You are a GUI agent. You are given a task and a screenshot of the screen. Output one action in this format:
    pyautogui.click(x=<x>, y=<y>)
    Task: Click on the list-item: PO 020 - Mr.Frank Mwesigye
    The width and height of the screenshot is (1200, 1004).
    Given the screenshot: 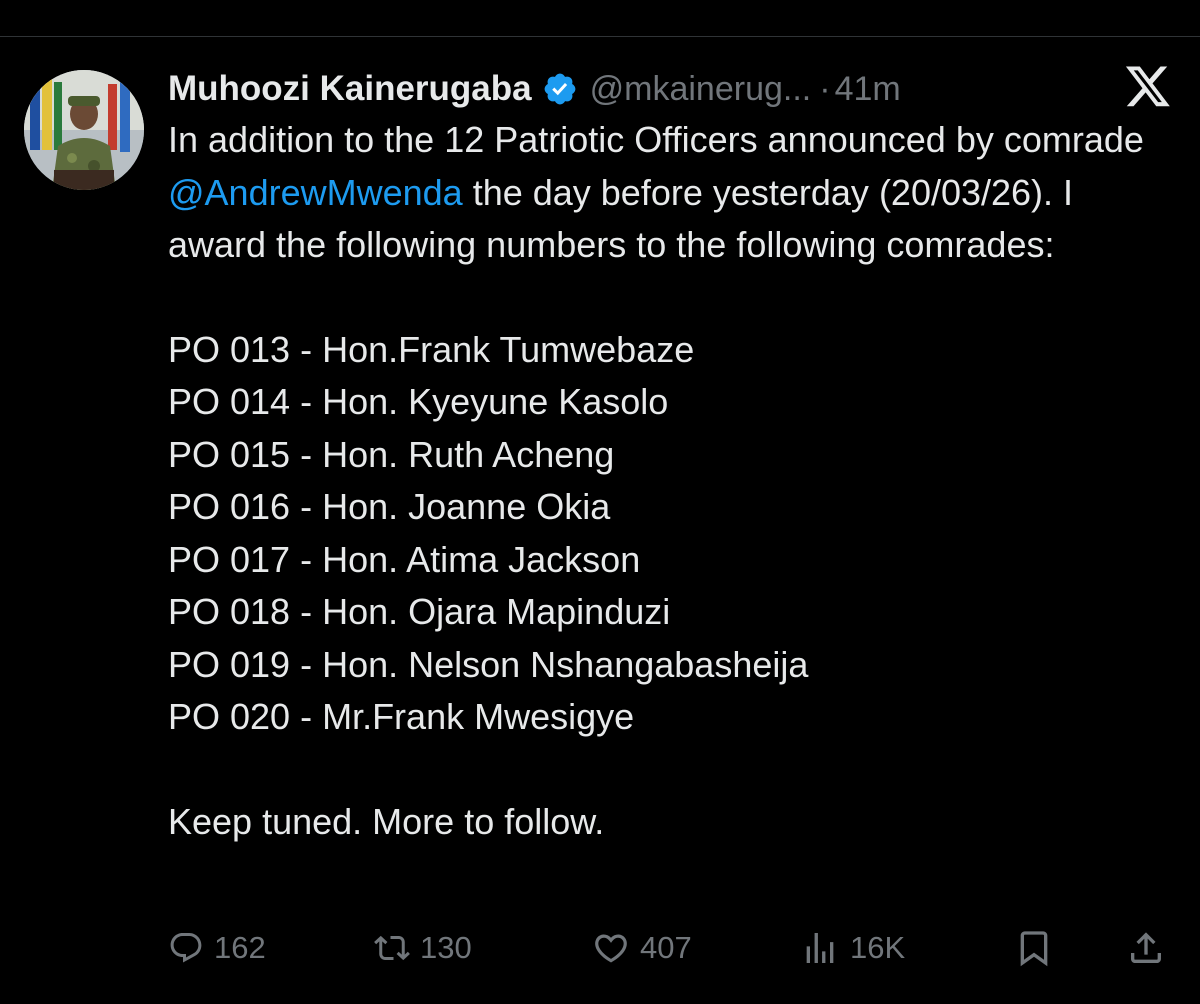 What is the action you would take?
    pyautogui.click(x=401, y=716)
    